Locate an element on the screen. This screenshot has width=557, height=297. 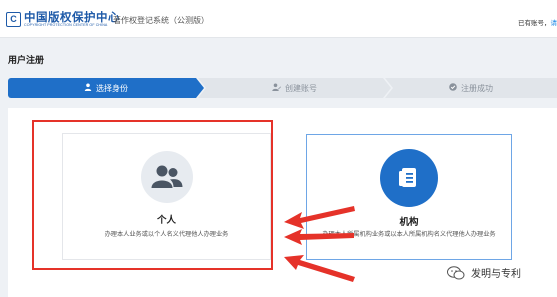
annotation-arrow-middle is located at coordinates (319, 237).